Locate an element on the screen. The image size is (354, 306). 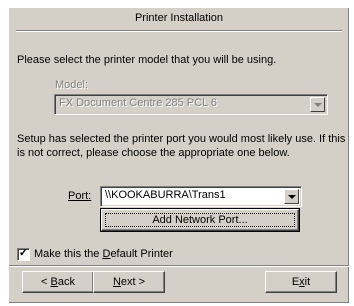
checkmark-icon: ✓ is located at coordinates (23, 253).